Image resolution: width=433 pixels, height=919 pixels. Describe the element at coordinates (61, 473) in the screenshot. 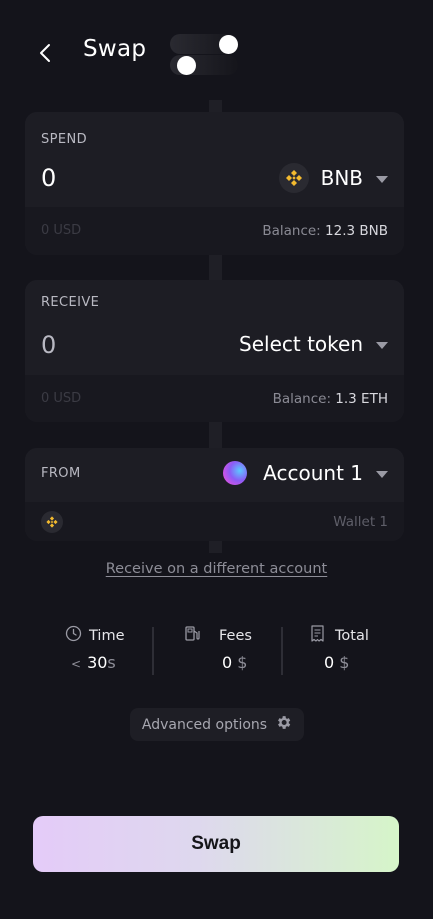

I see `from-label: FROM` at that location.